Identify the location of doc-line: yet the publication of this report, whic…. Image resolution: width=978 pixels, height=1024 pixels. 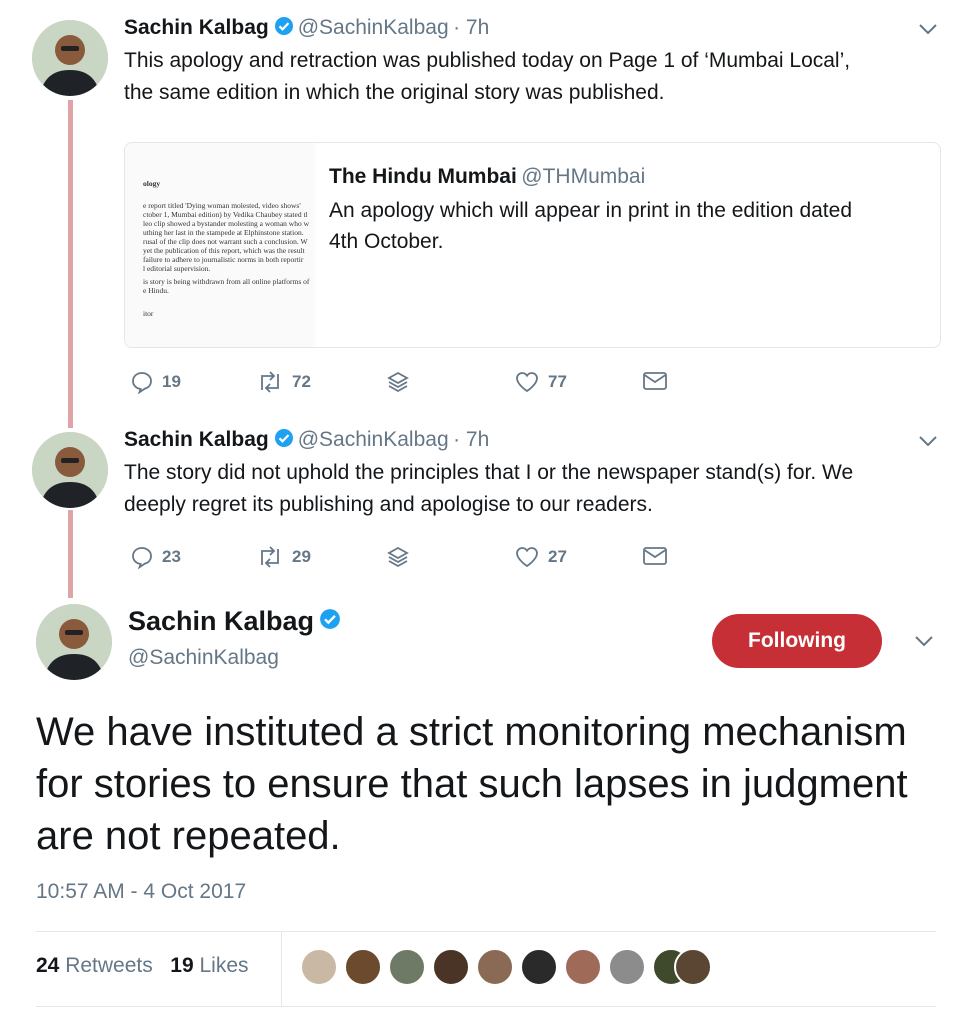
(224, 250).